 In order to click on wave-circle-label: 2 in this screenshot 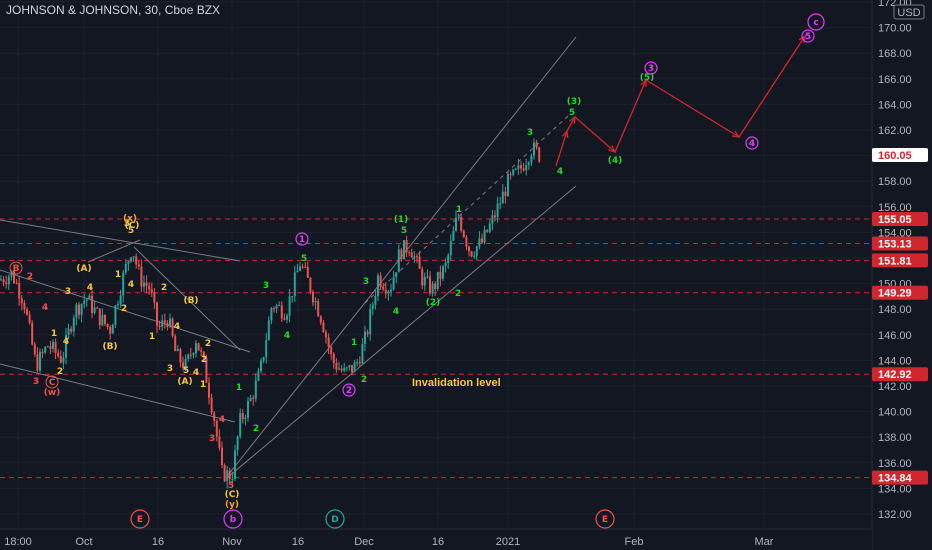, I will do `click(349, 391)`.